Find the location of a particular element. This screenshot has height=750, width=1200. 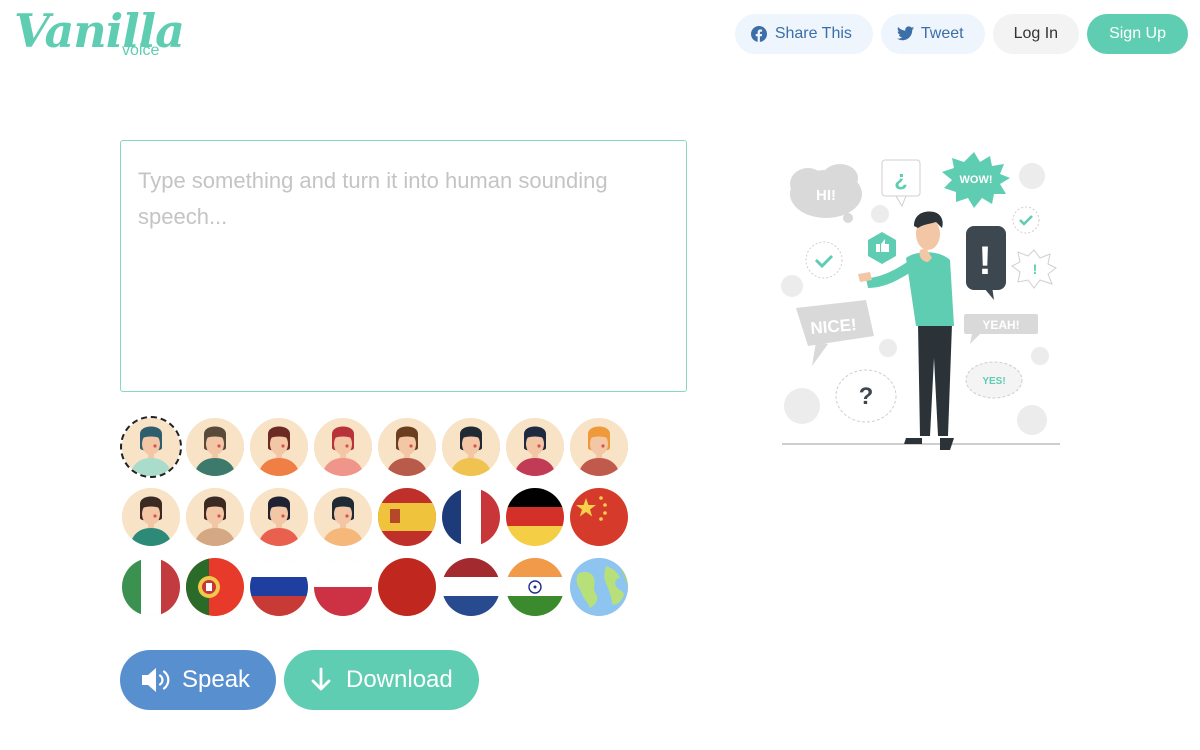

language-flag-india is located at coordinates (535, 587).